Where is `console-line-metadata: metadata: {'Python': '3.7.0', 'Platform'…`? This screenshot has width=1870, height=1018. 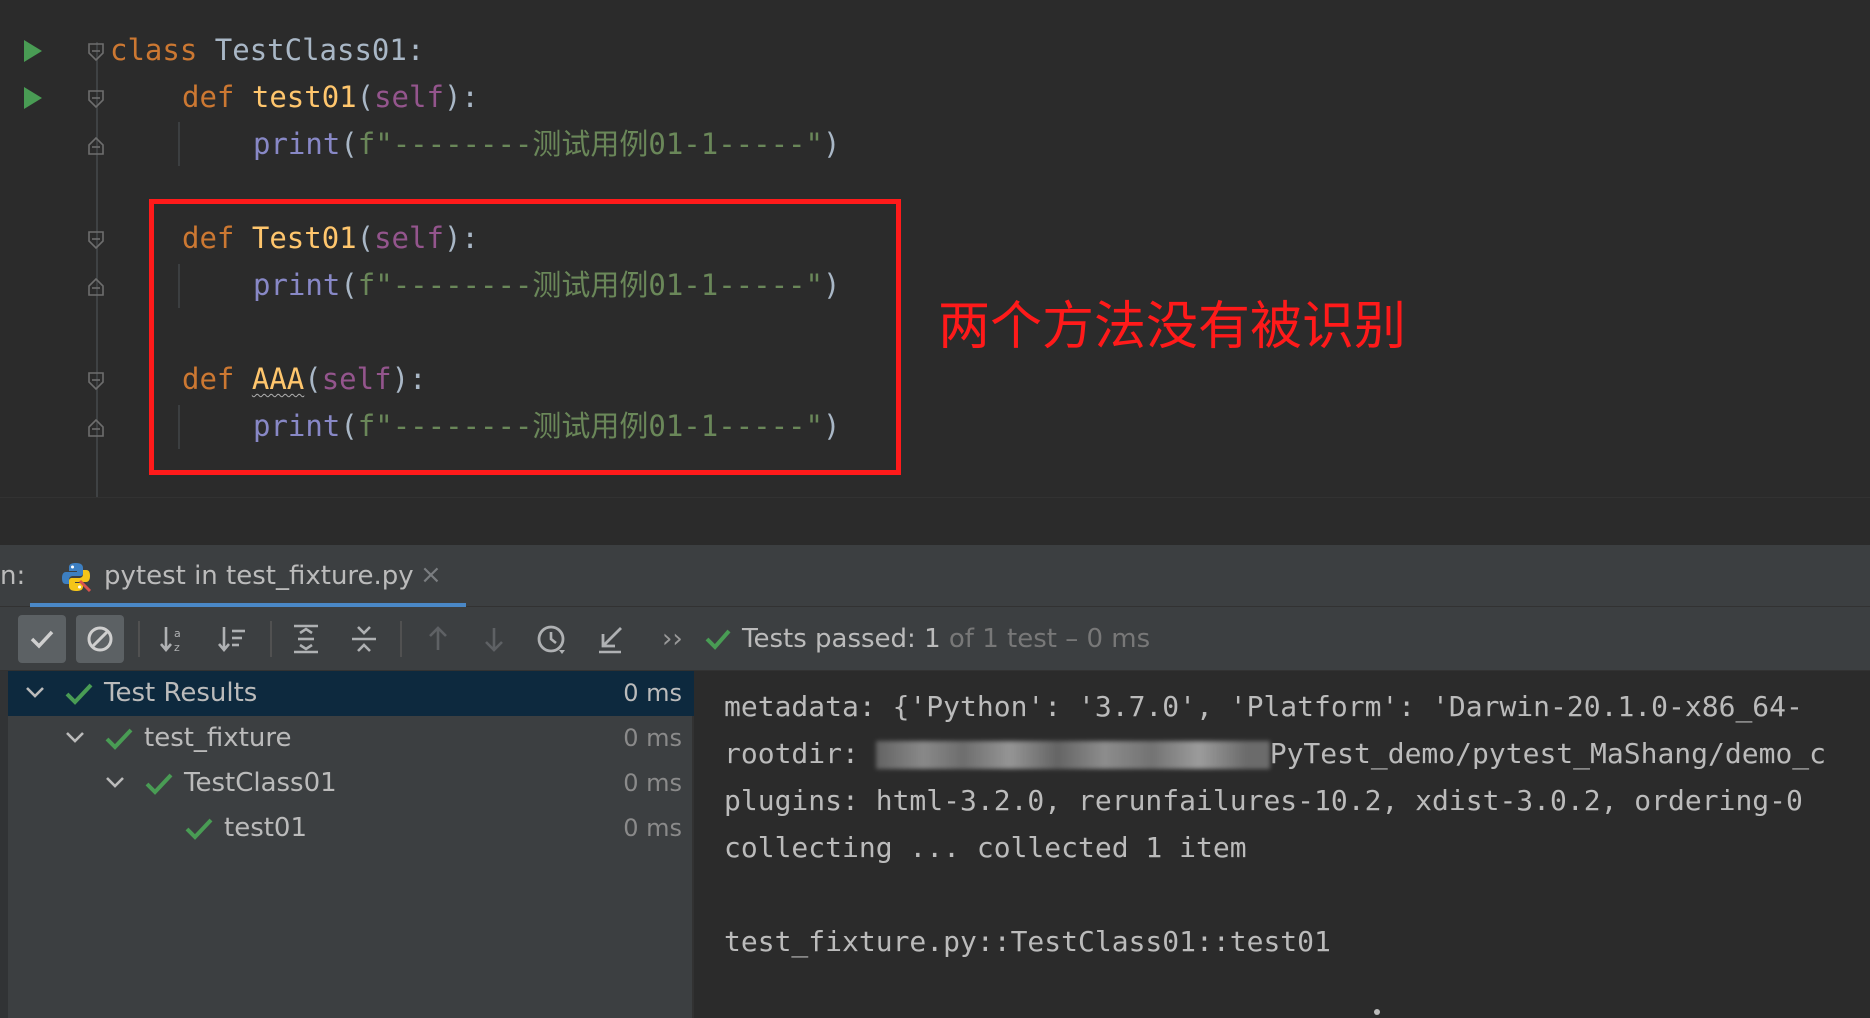
console-line-metadata: metadata: {'Python': '3.7.0', 'Platform'… is located at coordinates (1263, 706).